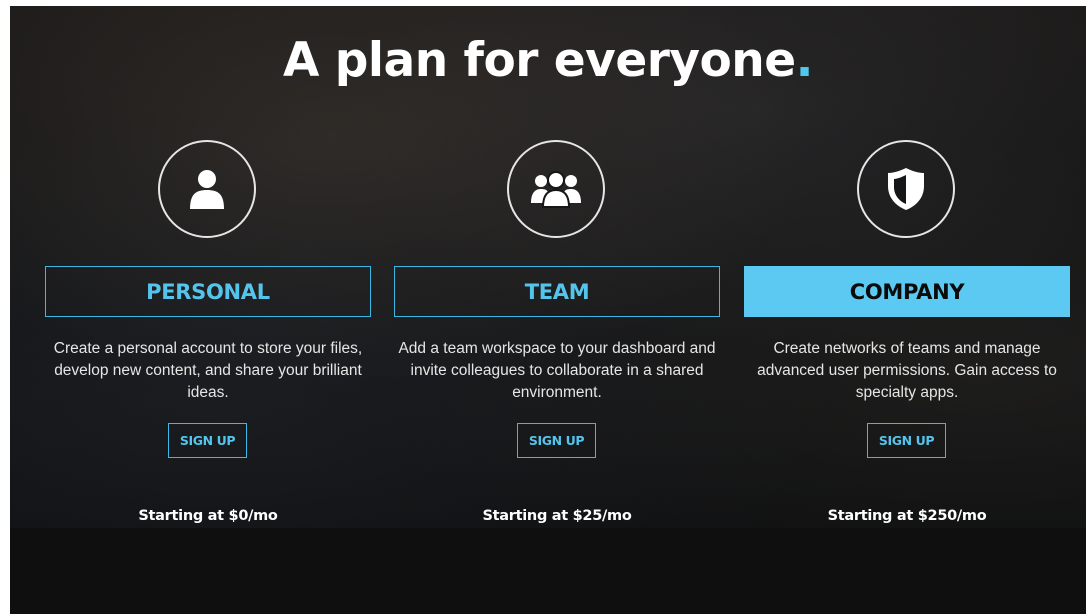 This screenshot has height=614, width=1090. What do you see at coordinates (906, 189) in the screenshot?
I see `shield-icon` at bounding box center [906, 189].